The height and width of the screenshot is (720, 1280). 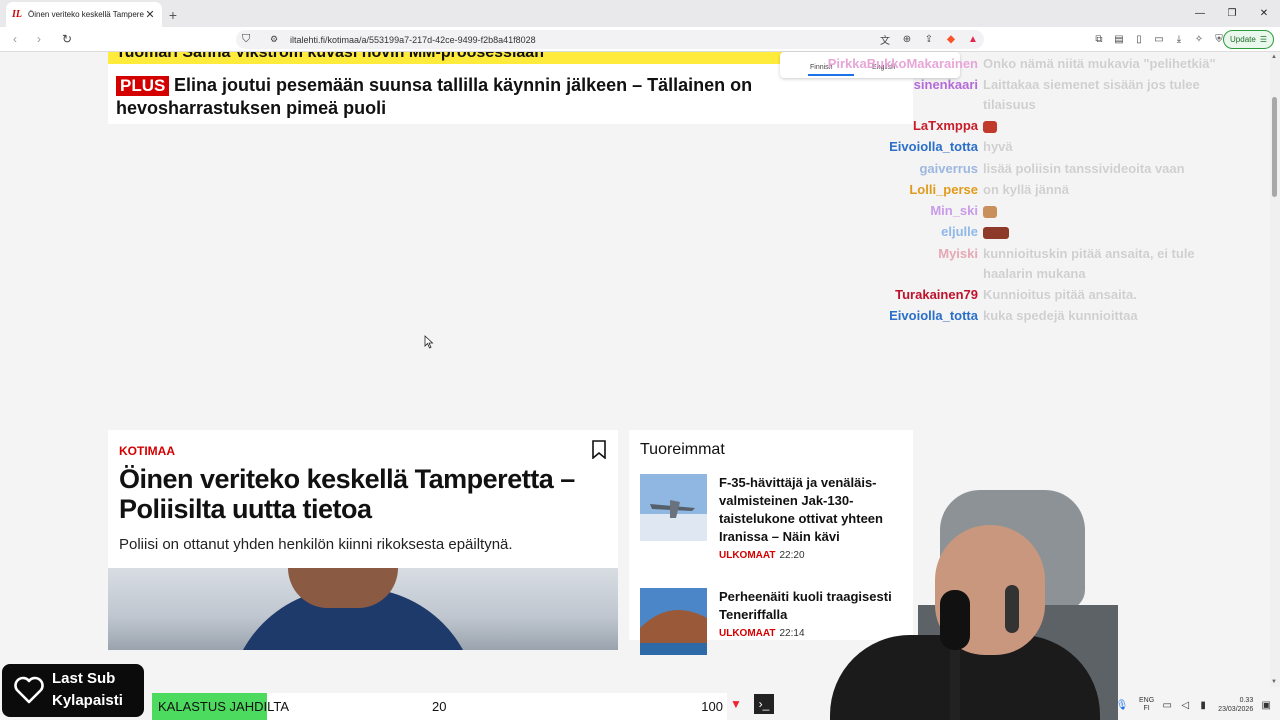 What do you see at coordinates (277, 39) in the screenshot?
I see `site-info-icon: ⚙` at bounding box center [277, 39].